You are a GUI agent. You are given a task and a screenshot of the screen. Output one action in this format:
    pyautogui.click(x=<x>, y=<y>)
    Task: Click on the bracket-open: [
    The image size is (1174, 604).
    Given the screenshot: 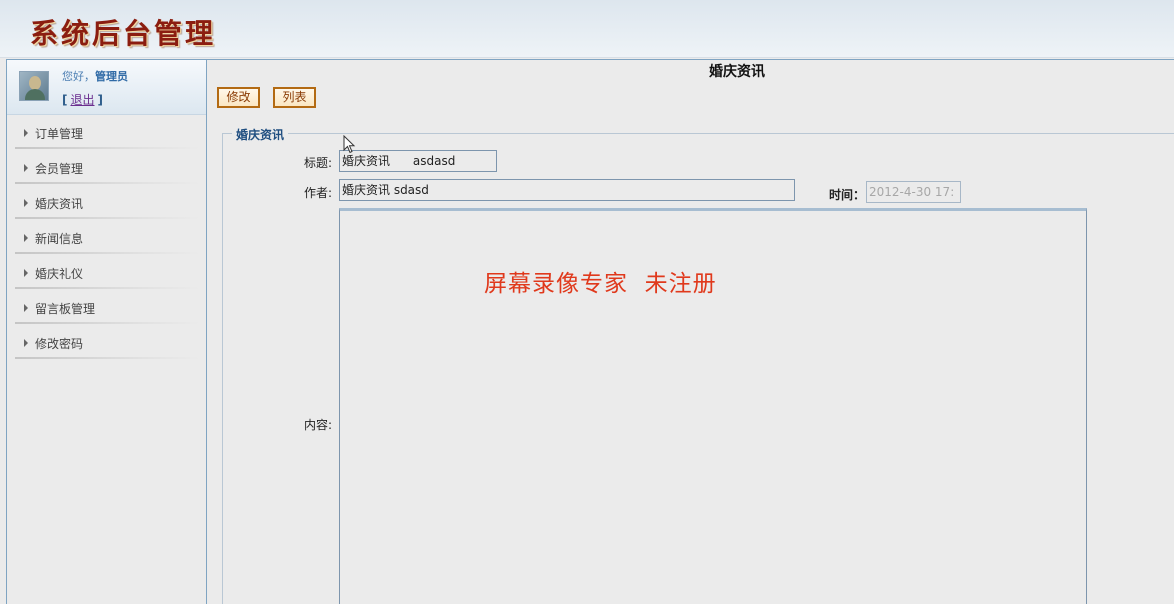 What is the action you would take?
    pyautogui.click(x=65, y=100)
    